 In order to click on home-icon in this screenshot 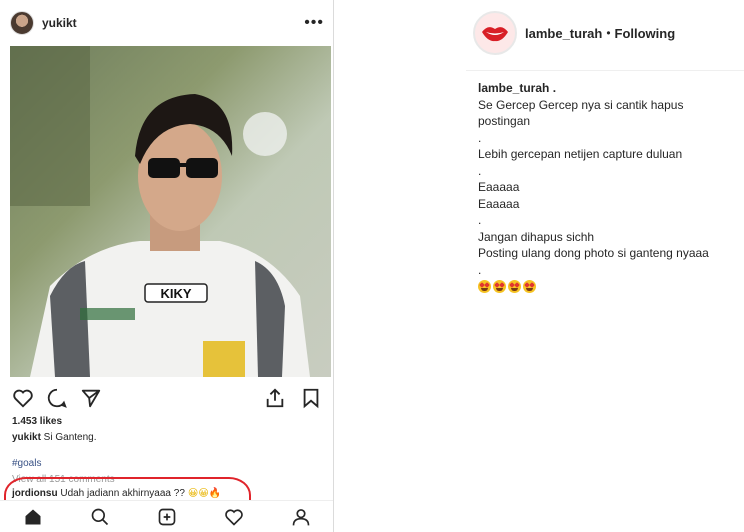, I will do `click(33, 517)`.